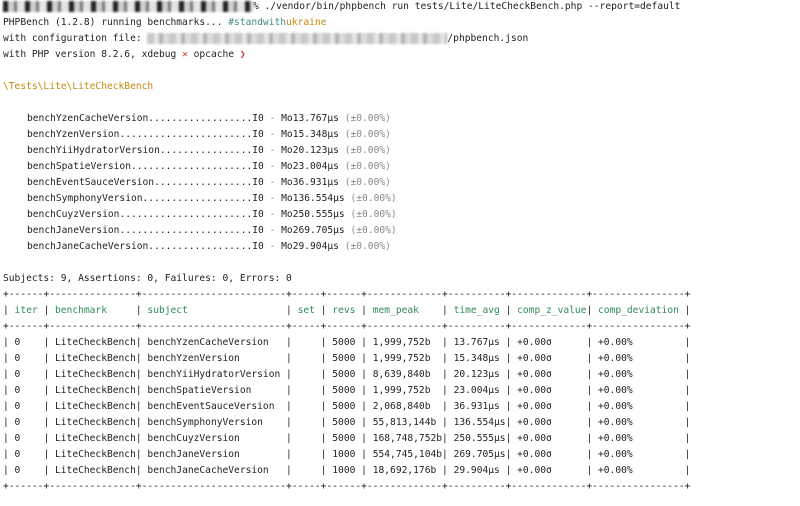 The height and width of the screenshot is (506, 800). What do you see at coordinates (26, 310) in the screenshot?
I see `table-header-cell: iter` at bounding box center [26, 310].